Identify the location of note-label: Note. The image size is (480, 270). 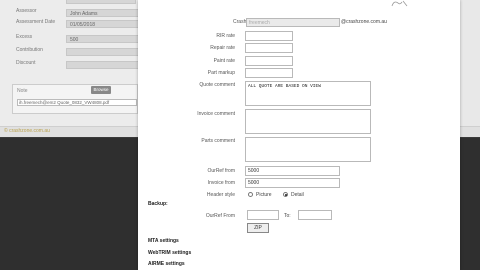
(22, 91).